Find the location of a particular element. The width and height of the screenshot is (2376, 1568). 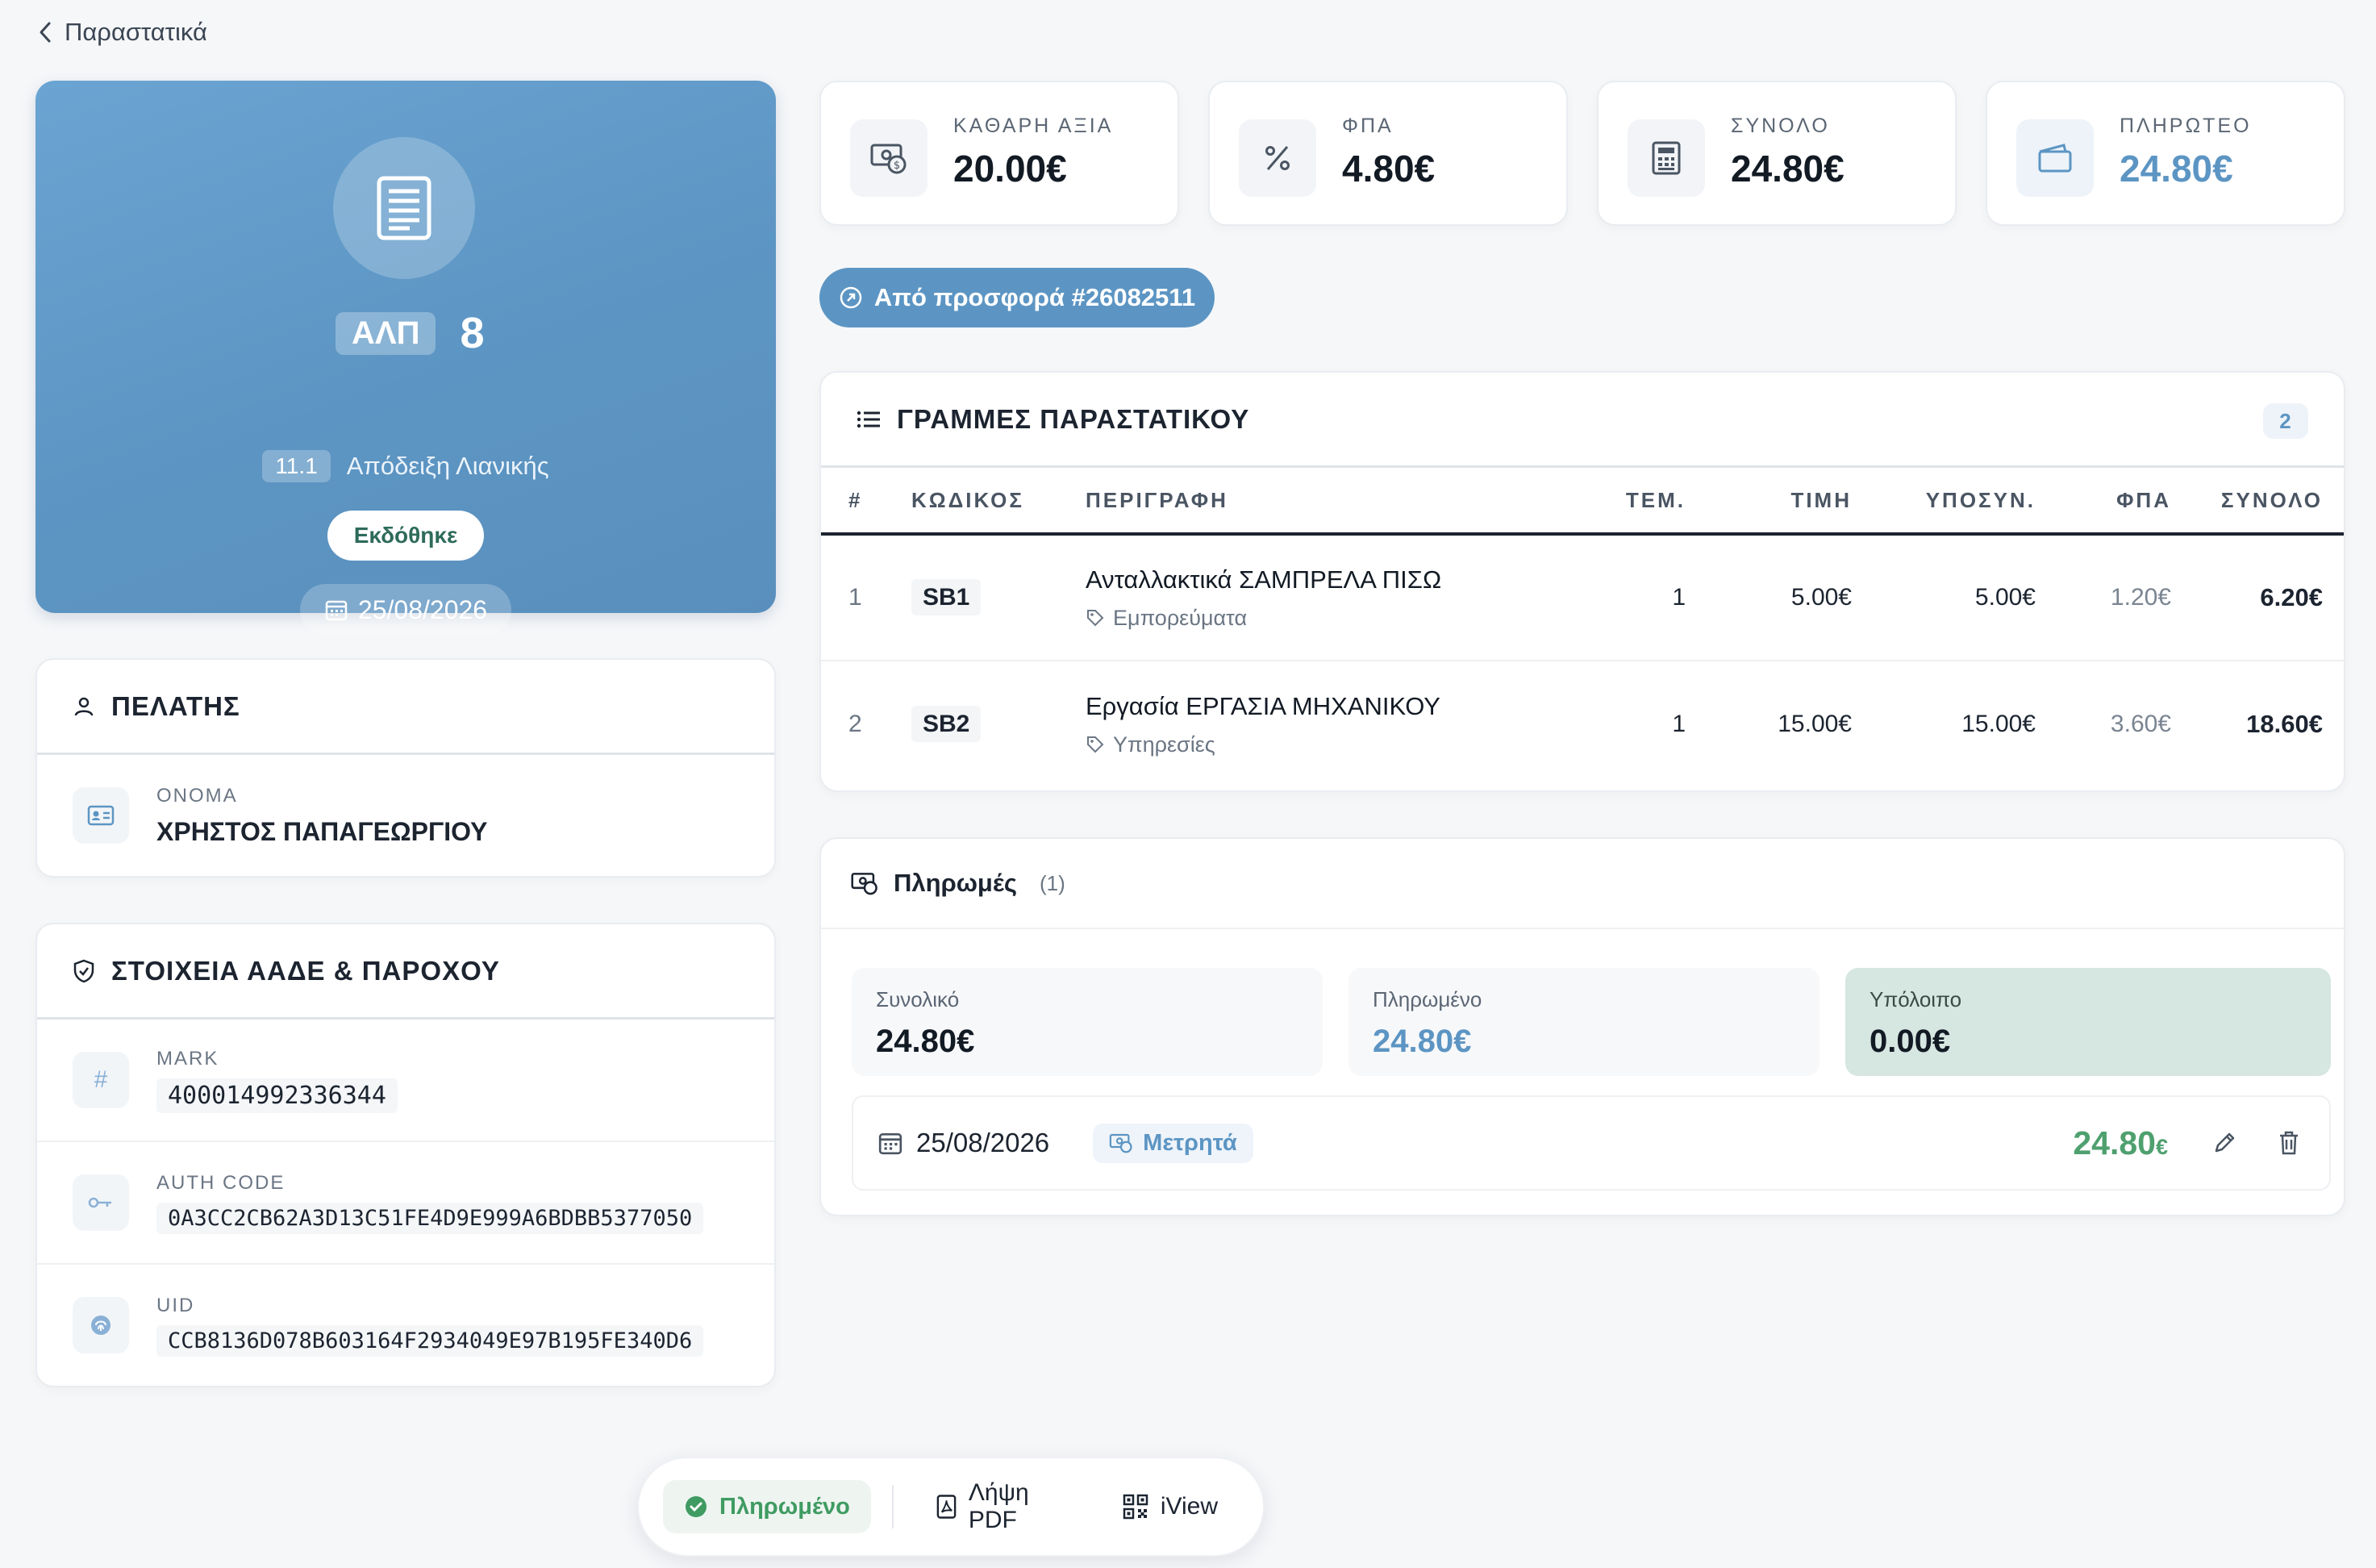

download-pdf-label: Λήψη PDF is located at coordinates (998, 1506).